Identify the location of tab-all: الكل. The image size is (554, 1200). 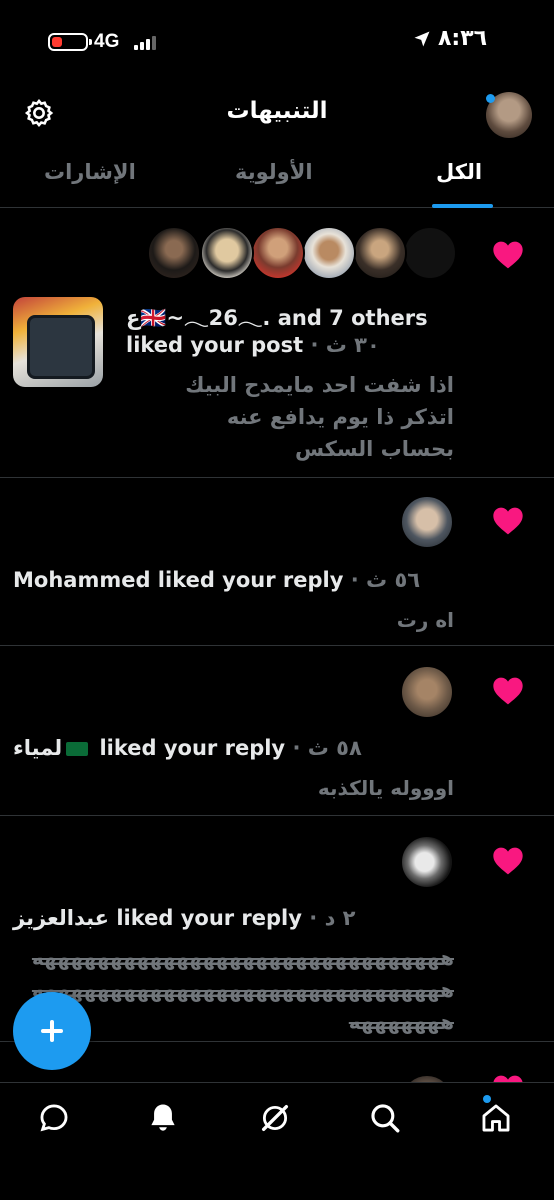
(459, 172).